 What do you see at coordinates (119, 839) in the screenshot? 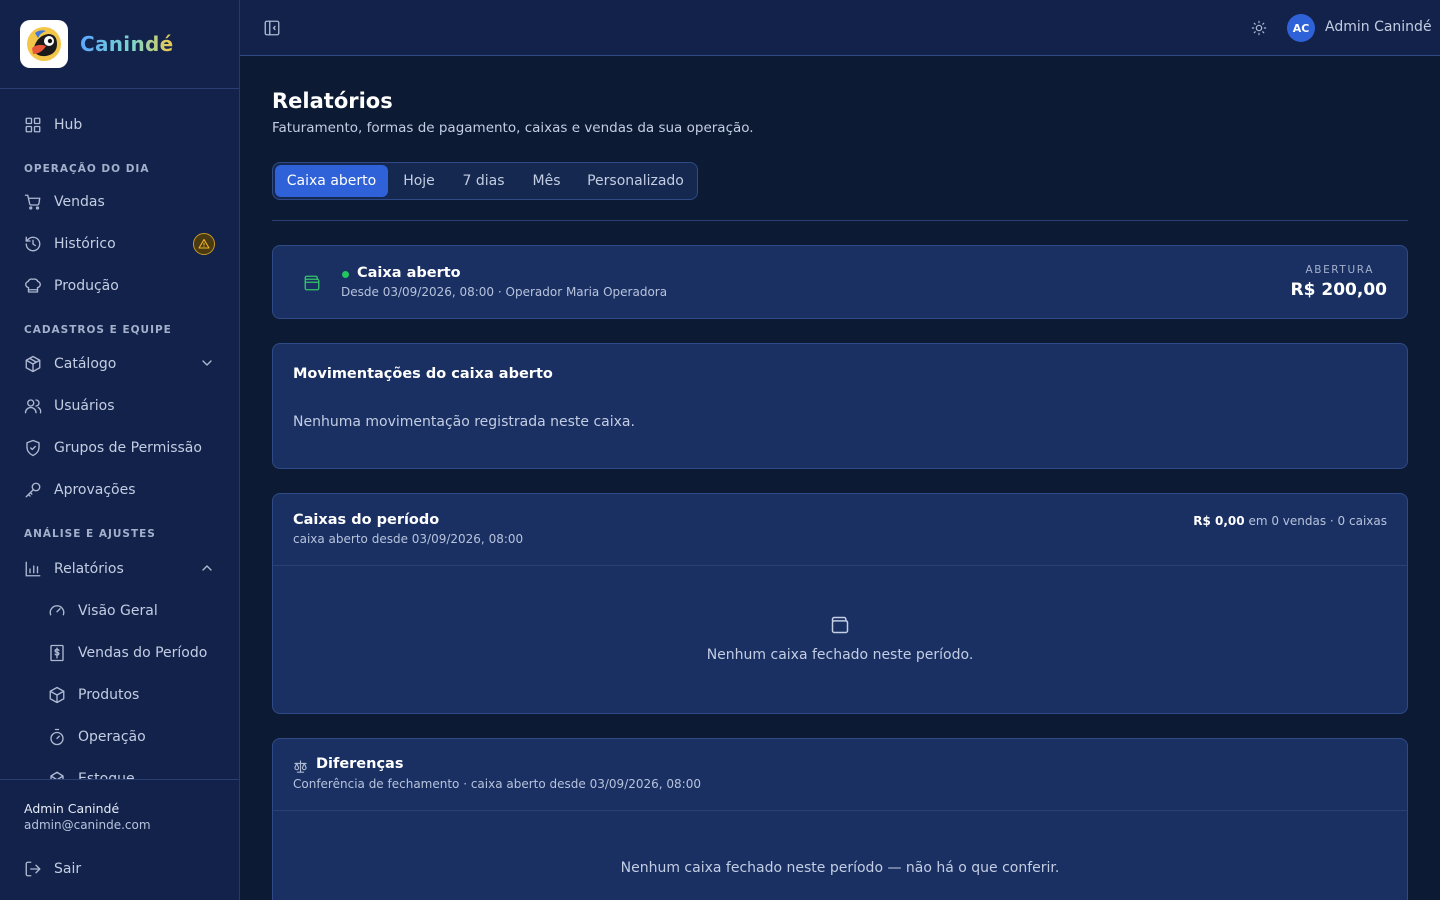
I see `sidebar-footer: Admin Canindé admin@caninde.com Sair` at bounding box center [119, 839].